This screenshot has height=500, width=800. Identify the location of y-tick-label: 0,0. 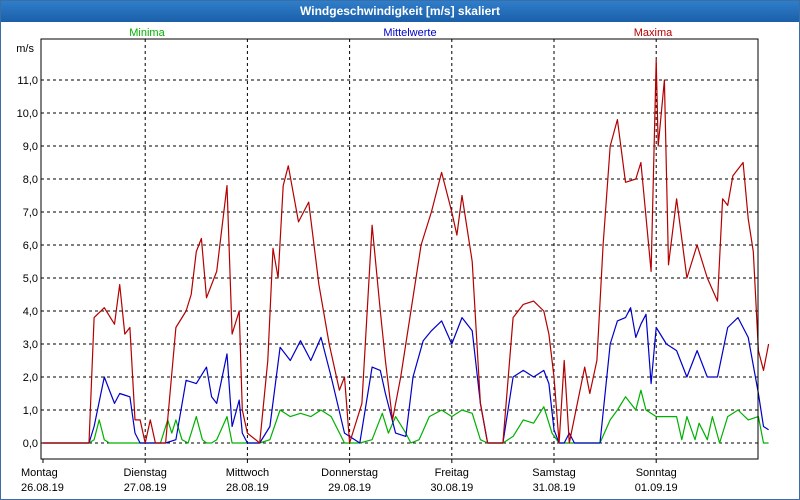
(30, 444).